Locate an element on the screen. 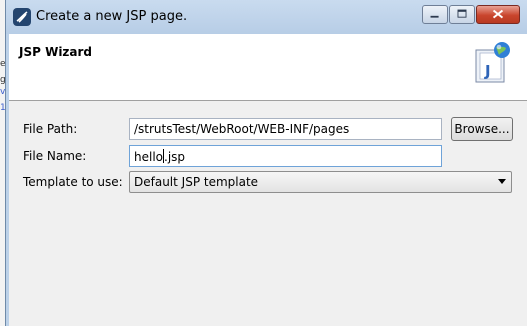  template-select: Default JSP template is located at coordinates (320, 182).